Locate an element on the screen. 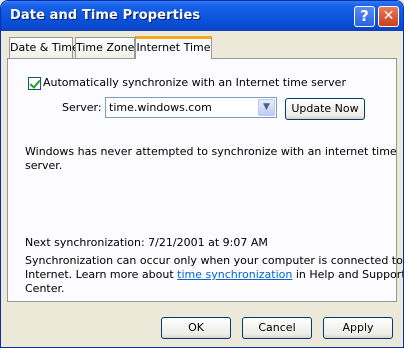 This screenshot has width=404, height=348. ok-button: OK is located at coordinates (196, 328).